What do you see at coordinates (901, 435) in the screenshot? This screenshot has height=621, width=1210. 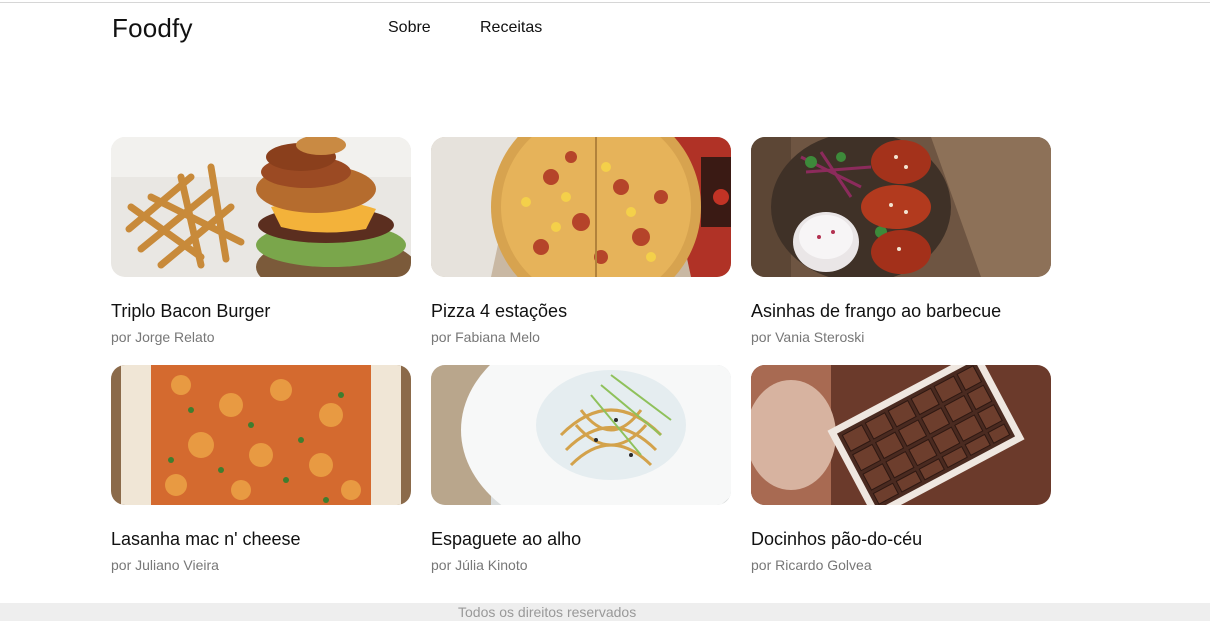 I see `chocolates-image` at bounding box center [901, 435].